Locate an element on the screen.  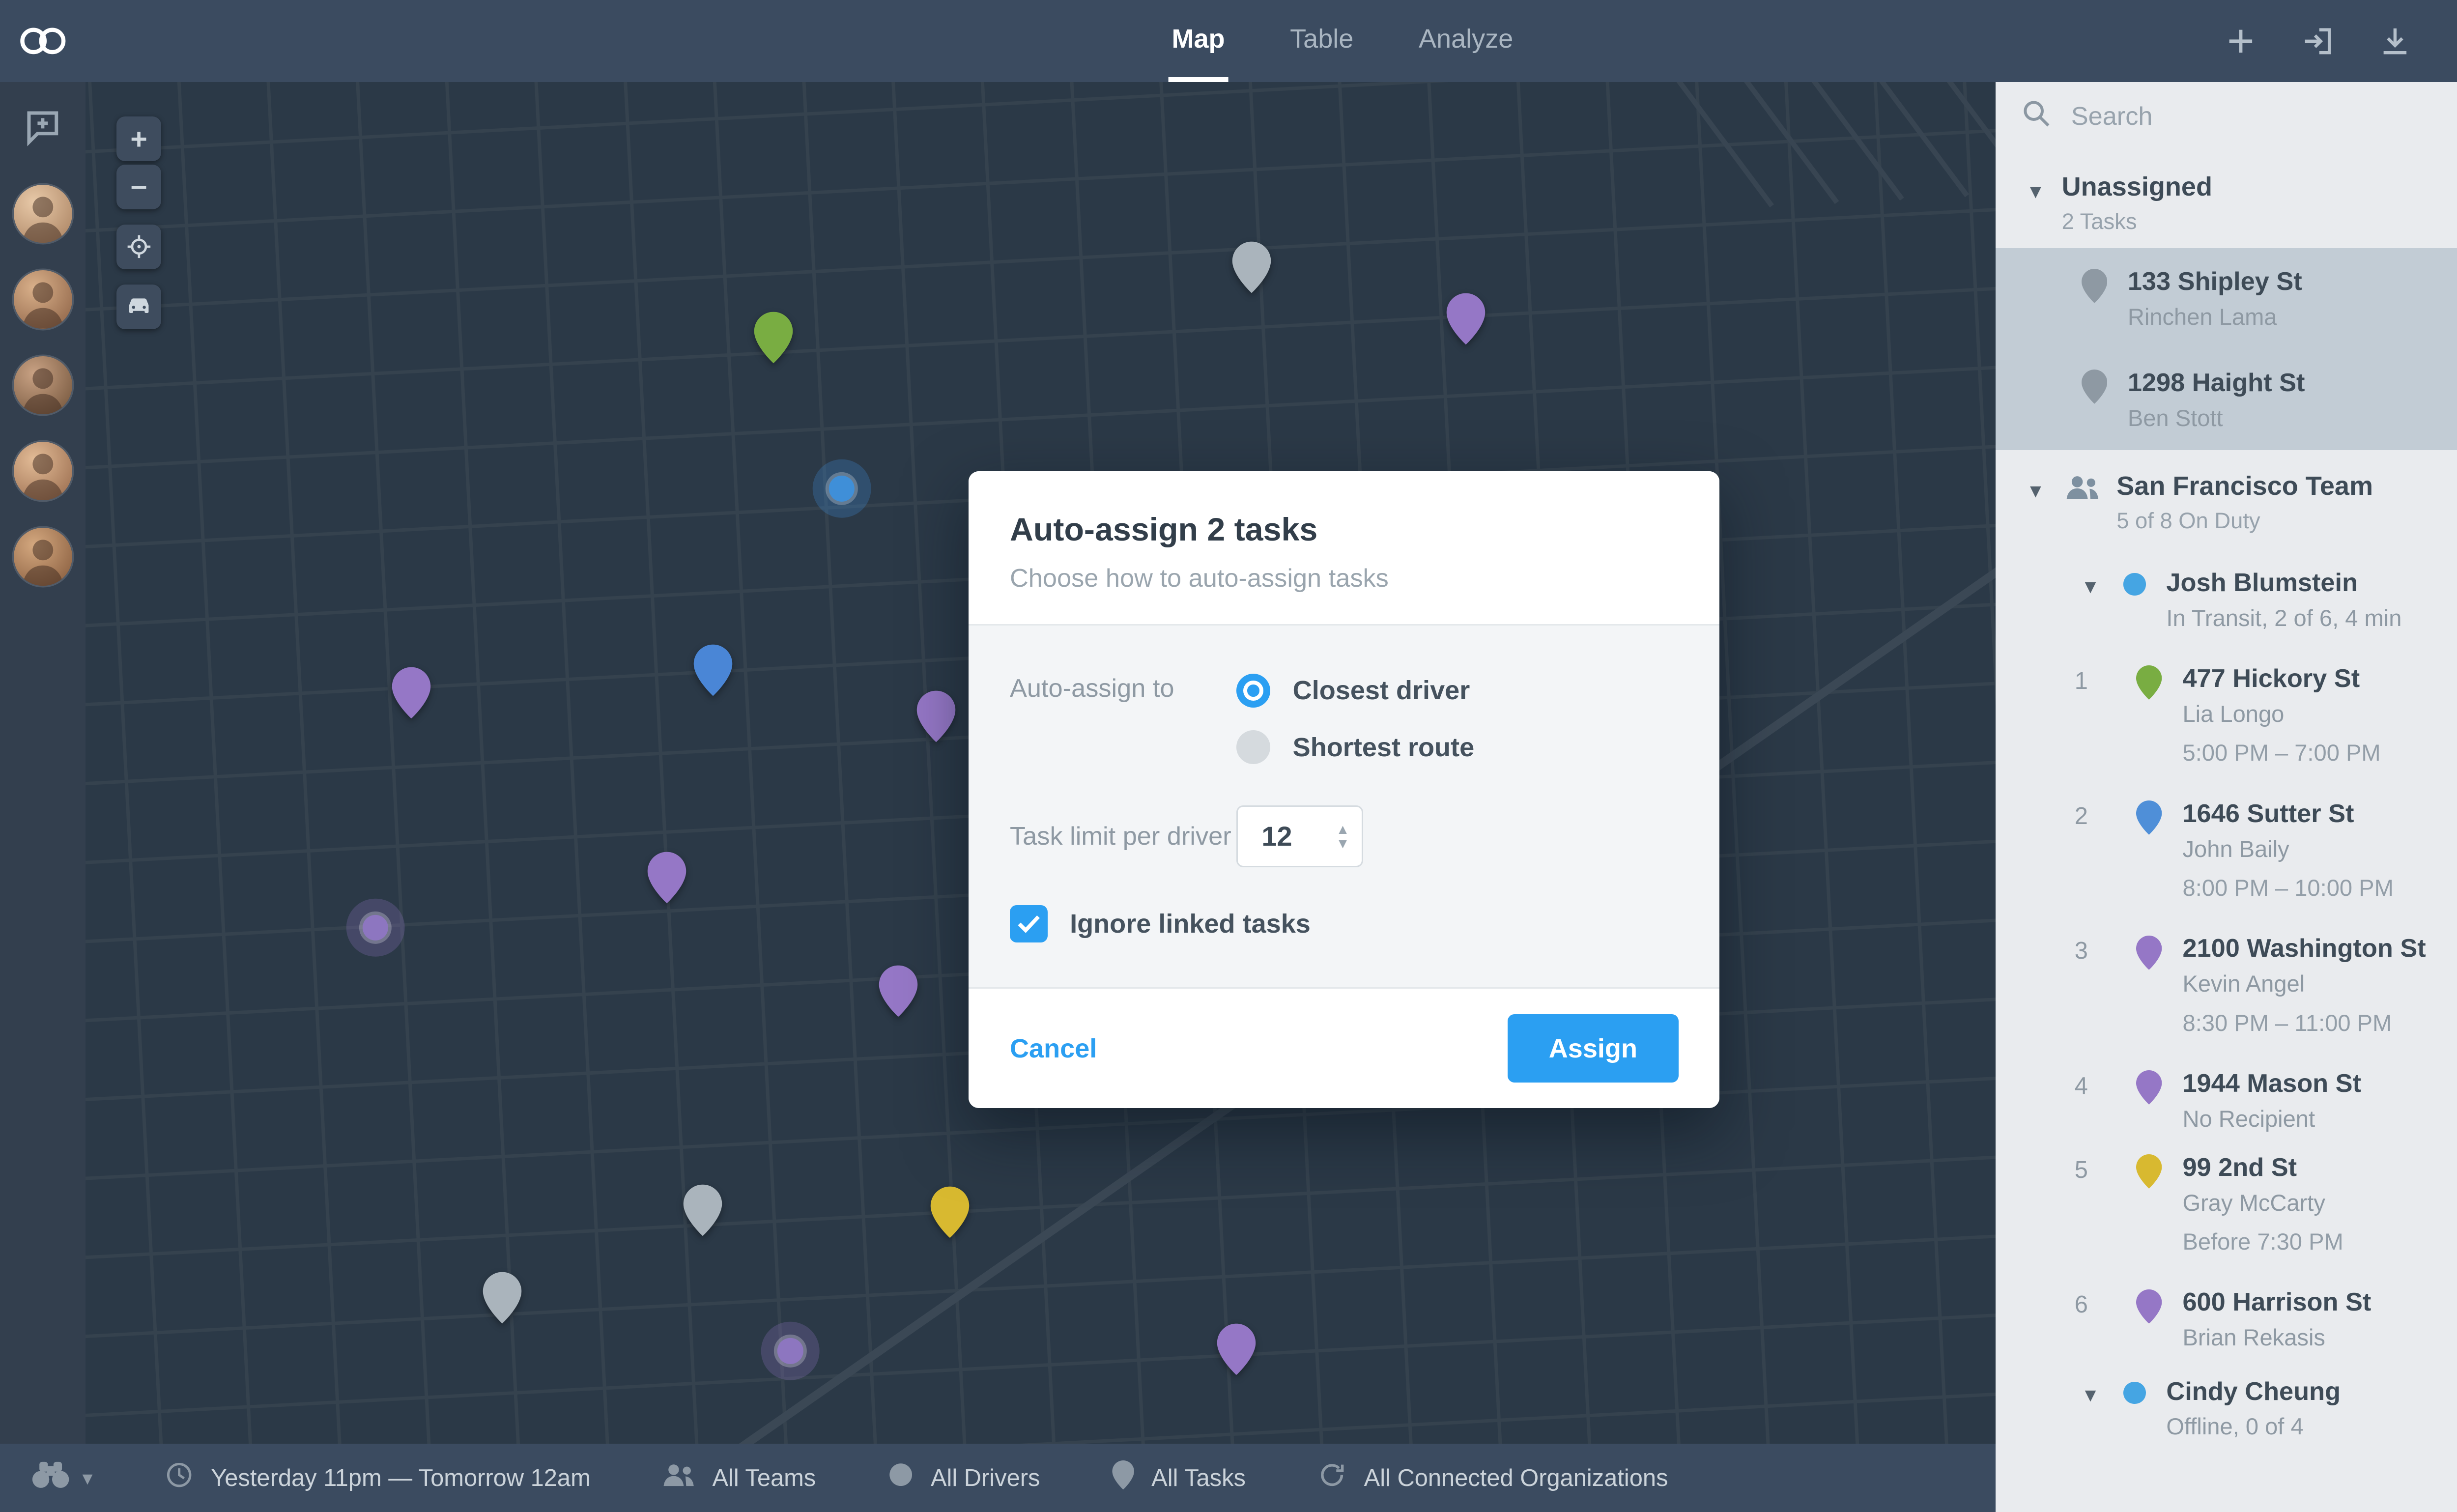
time-range-filter: Yesterday 11pm — Tomorrow 12am is located at coordinates (378, 1478).